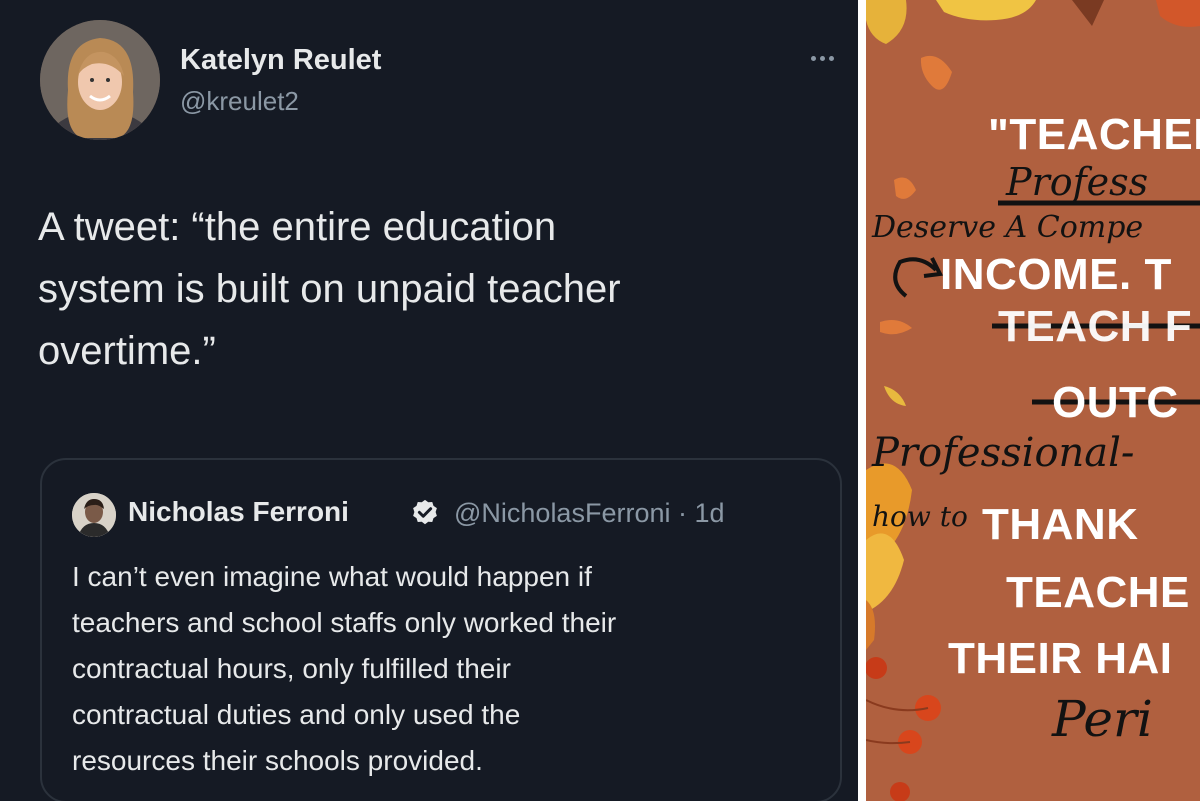  Describe the element at coordinates (277, 760) in the screenshot. I see `quoted-text-line: resources their schools provided.` at that location.